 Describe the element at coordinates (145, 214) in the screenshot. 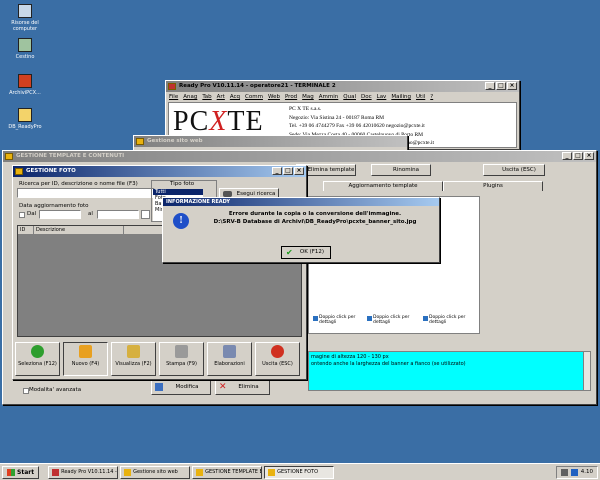

I see `calendar-button` at that location.